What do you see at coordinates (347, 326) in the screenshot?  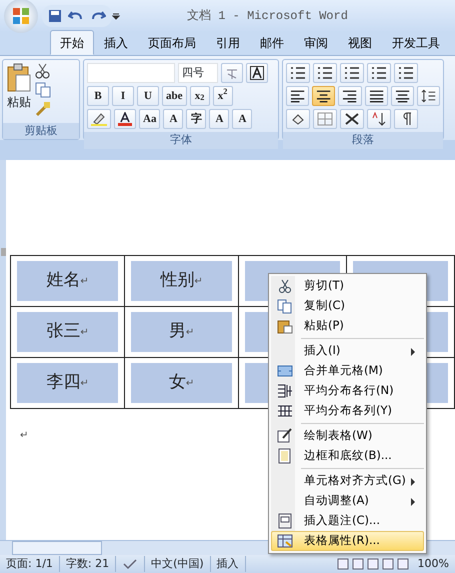 I see `menu-item: 粘贴(P)` at bounding box center [347, 326].